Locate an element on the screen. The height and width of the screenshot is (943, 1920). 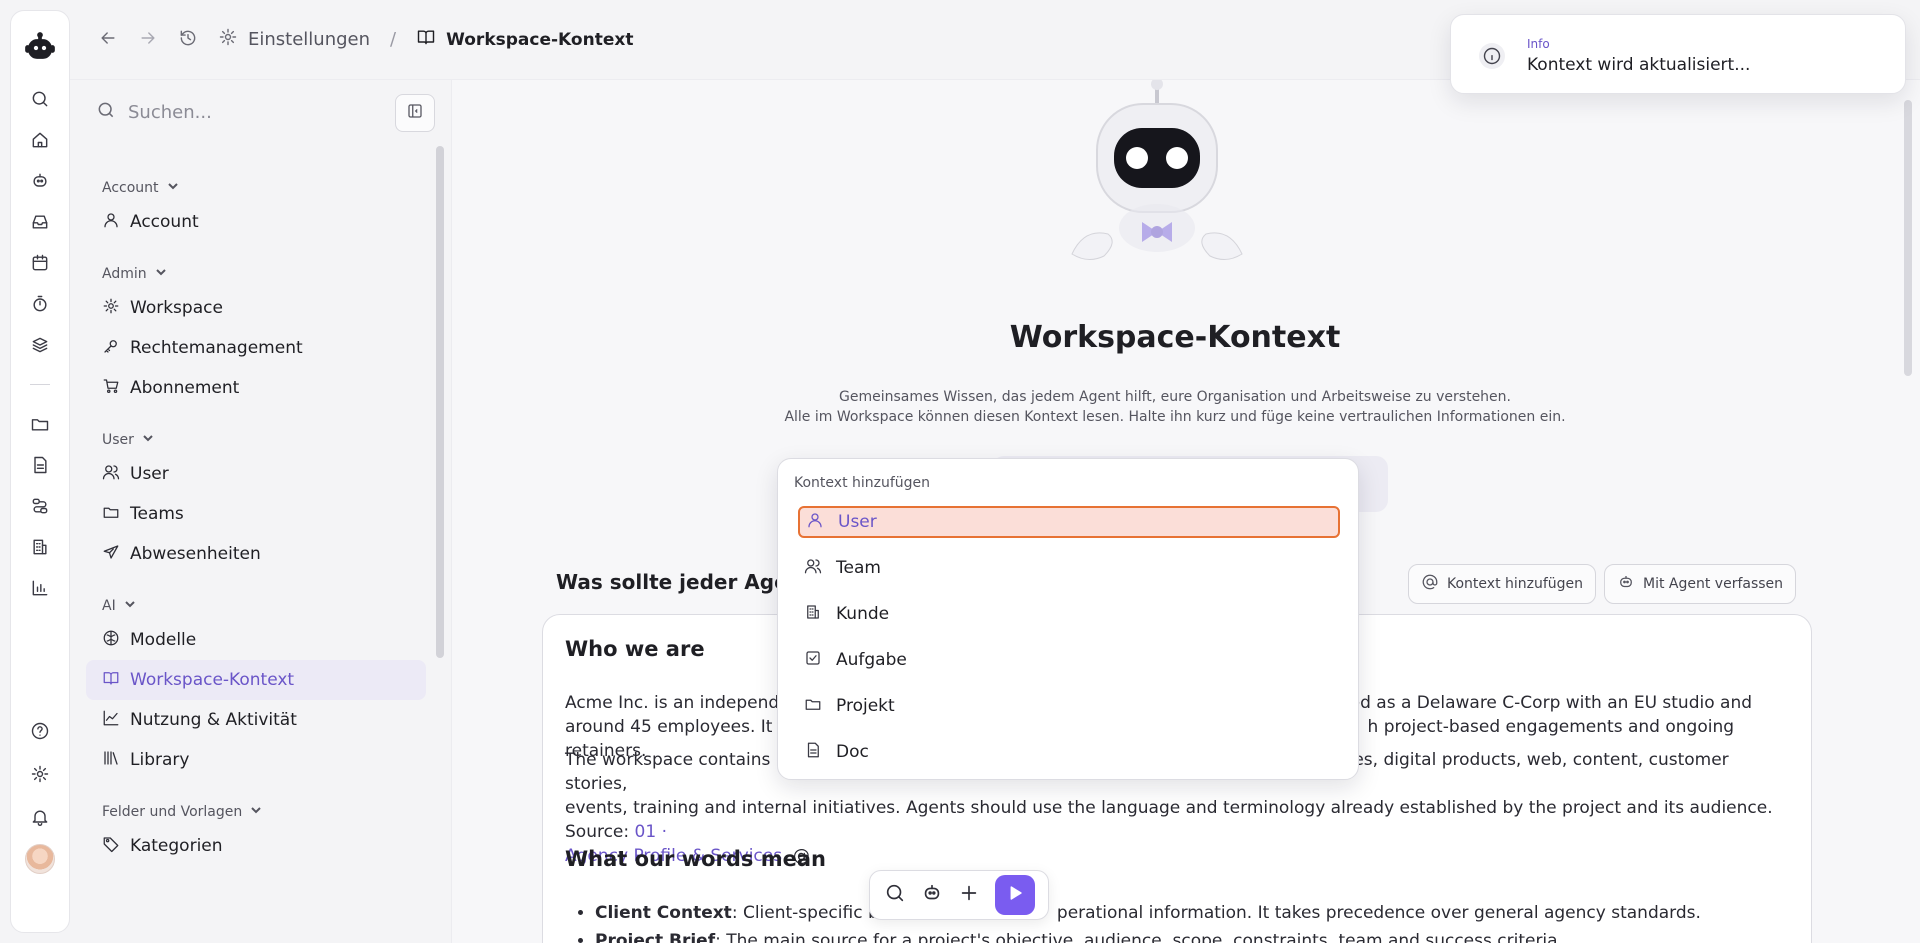
sidebar-item-kategorien: Kategorien is located at coordinates (256, 846).